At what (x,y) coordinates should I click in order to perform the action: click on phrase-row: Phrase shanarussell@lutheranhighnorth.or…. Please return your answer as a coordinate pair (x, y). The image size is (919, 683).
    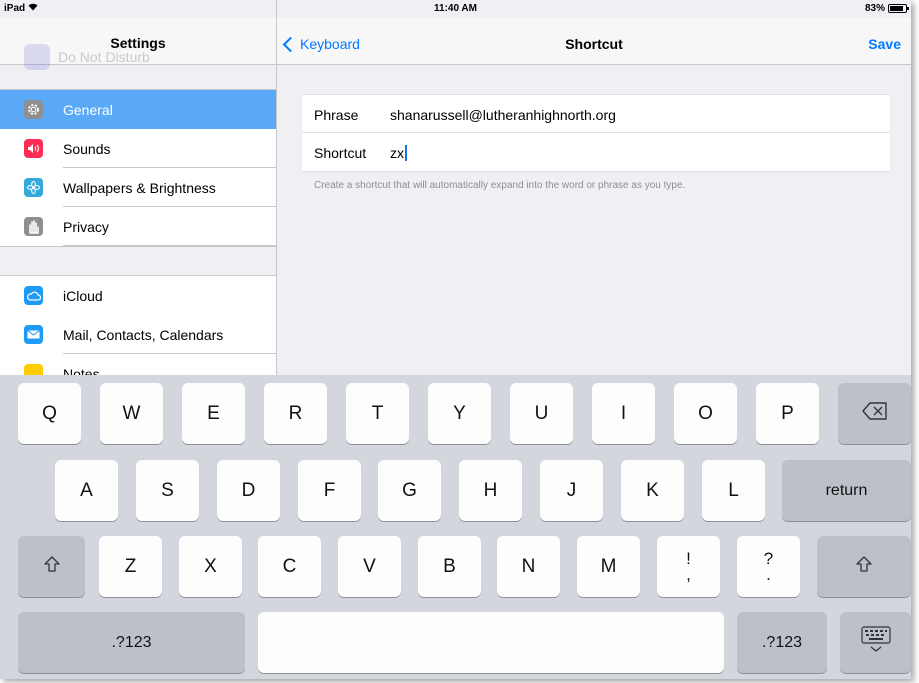
    Looking at the image, I should click on (596, 114).